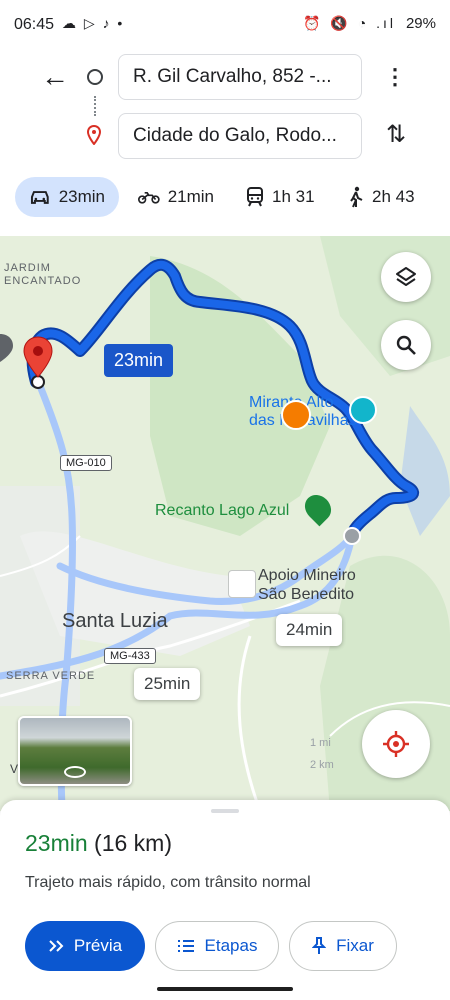 The height and width of the screenshot is (1000, 450). Describe the element at coordinates (168, 882) in the screenshot. I see `route-description: Trajeto mais rápido, com trânsito normal` at that location.